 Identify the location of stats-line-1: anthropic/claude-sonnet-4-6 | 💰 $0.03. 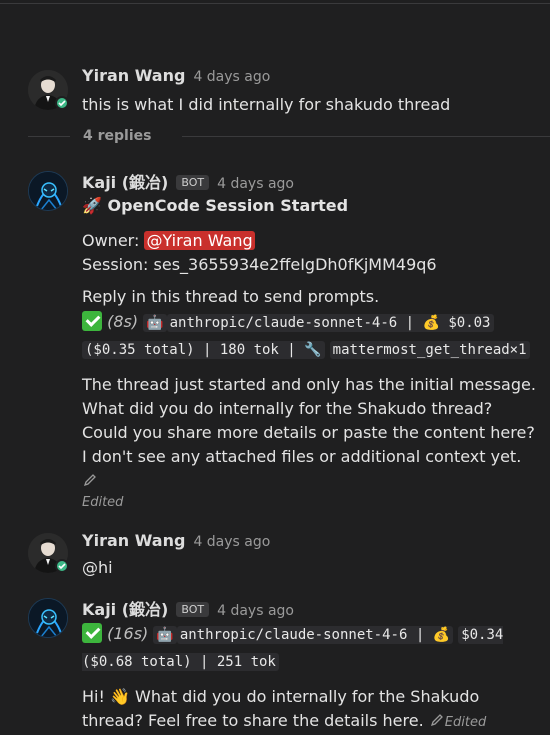
(330, 323).